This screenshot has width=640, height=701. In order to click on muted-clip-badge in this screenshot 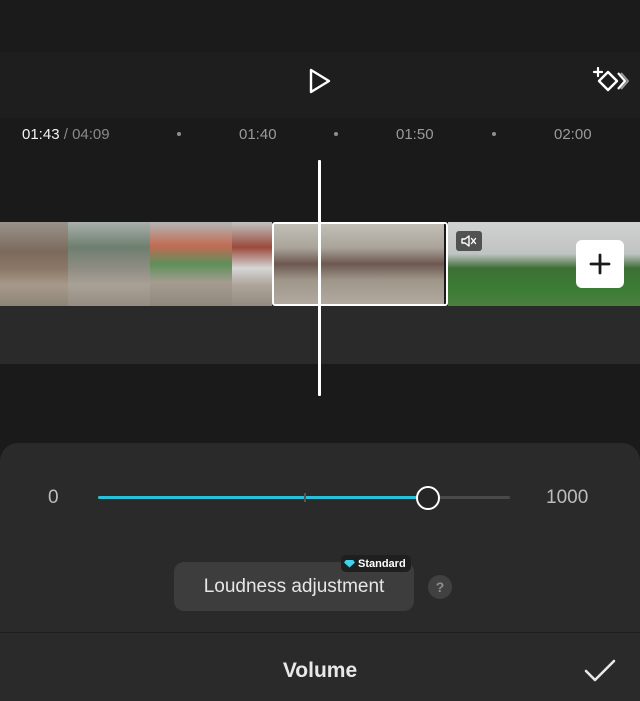, I will do `click(469, 241)`.